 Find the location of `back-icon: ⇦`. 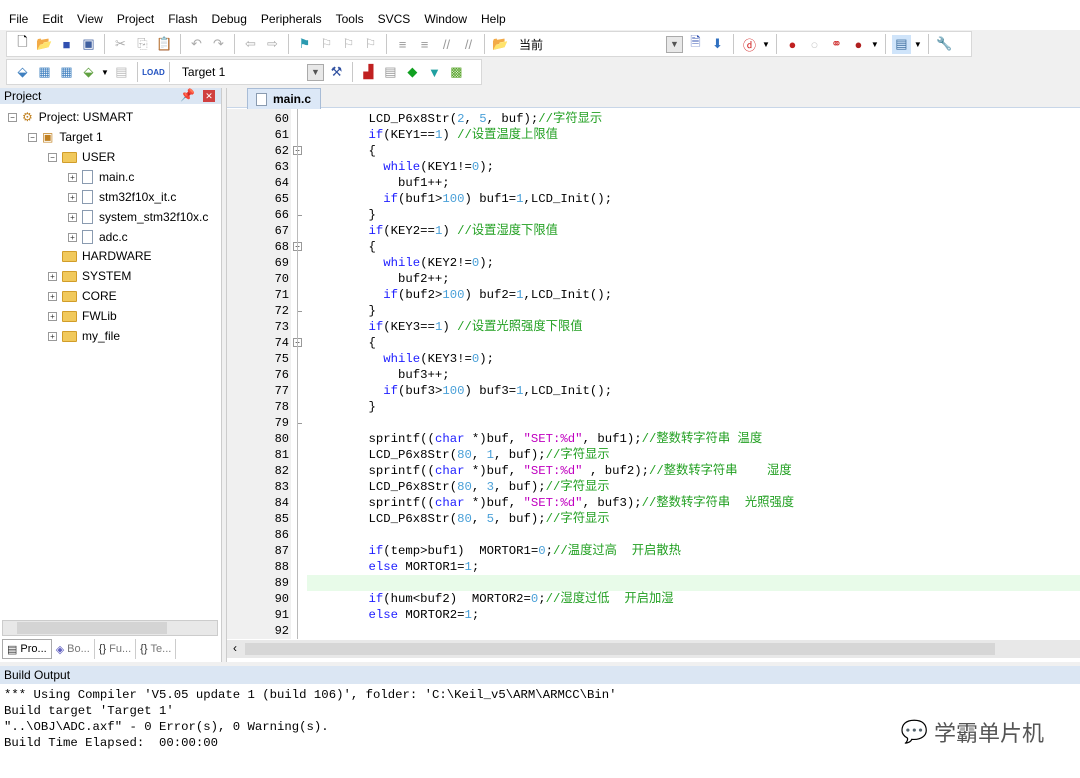

back-icon: ⇦ is located at coordinates (250, 44).